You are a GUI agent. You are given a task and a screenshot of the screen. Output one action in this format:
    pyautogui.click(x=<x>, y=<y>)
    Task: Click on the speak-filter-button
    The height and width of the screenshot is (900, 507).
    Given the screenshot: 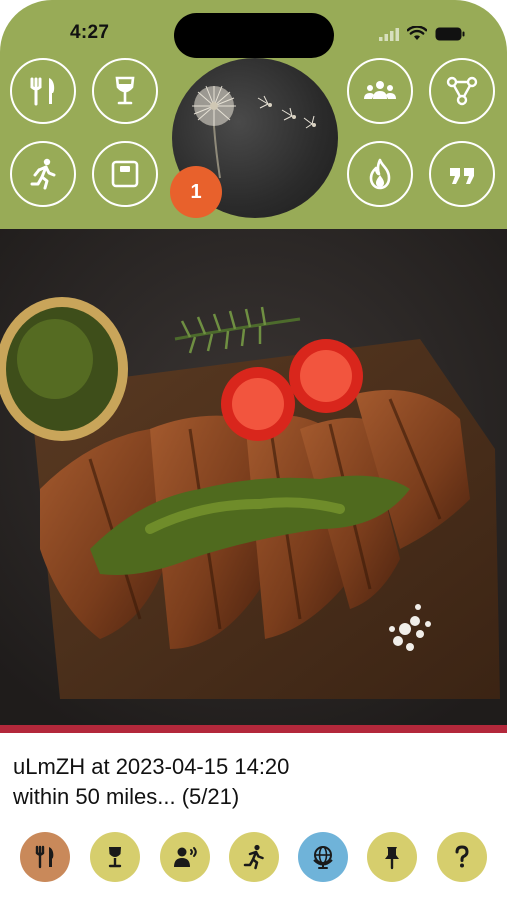 What is the action you would take?
    pyautogui.click(x=185, y=857)
    